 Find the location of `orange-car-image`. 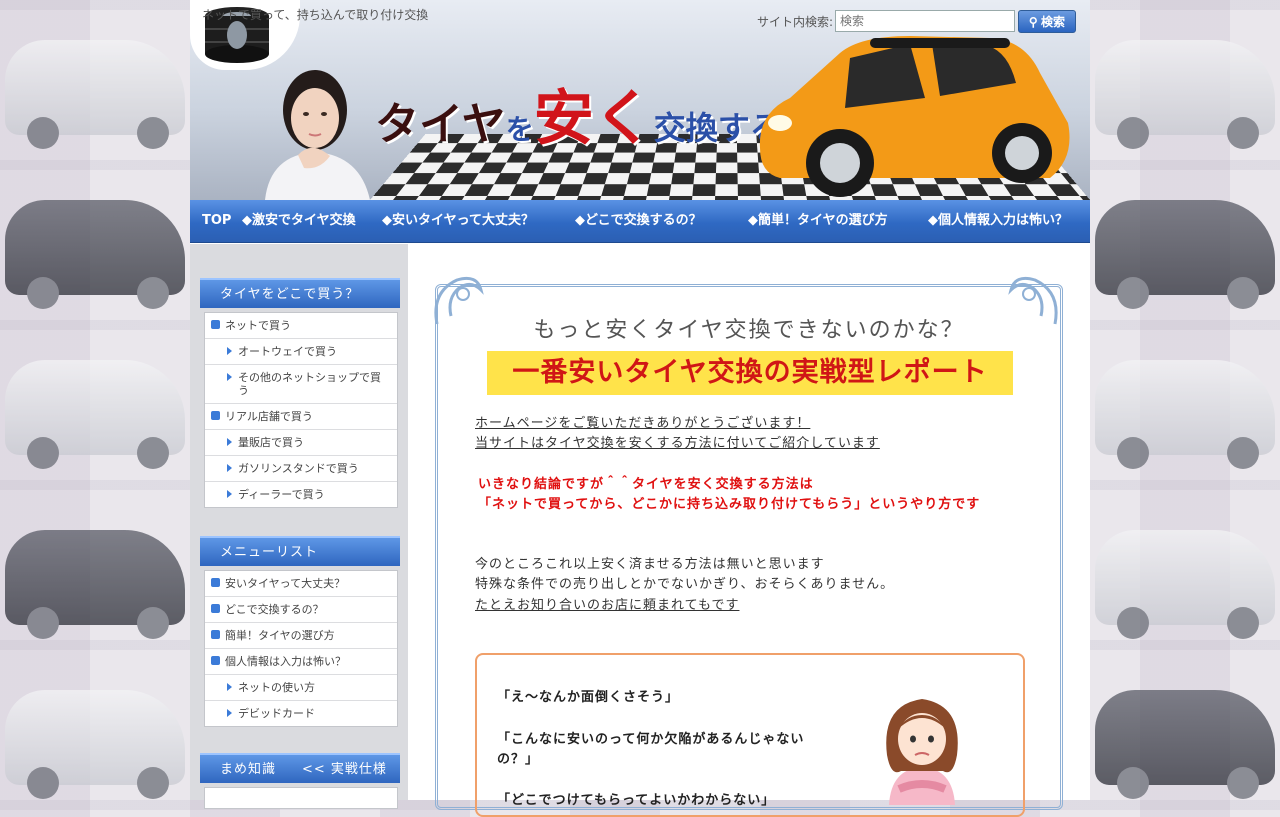

orange-car-image is located at coordinates (914, 116).